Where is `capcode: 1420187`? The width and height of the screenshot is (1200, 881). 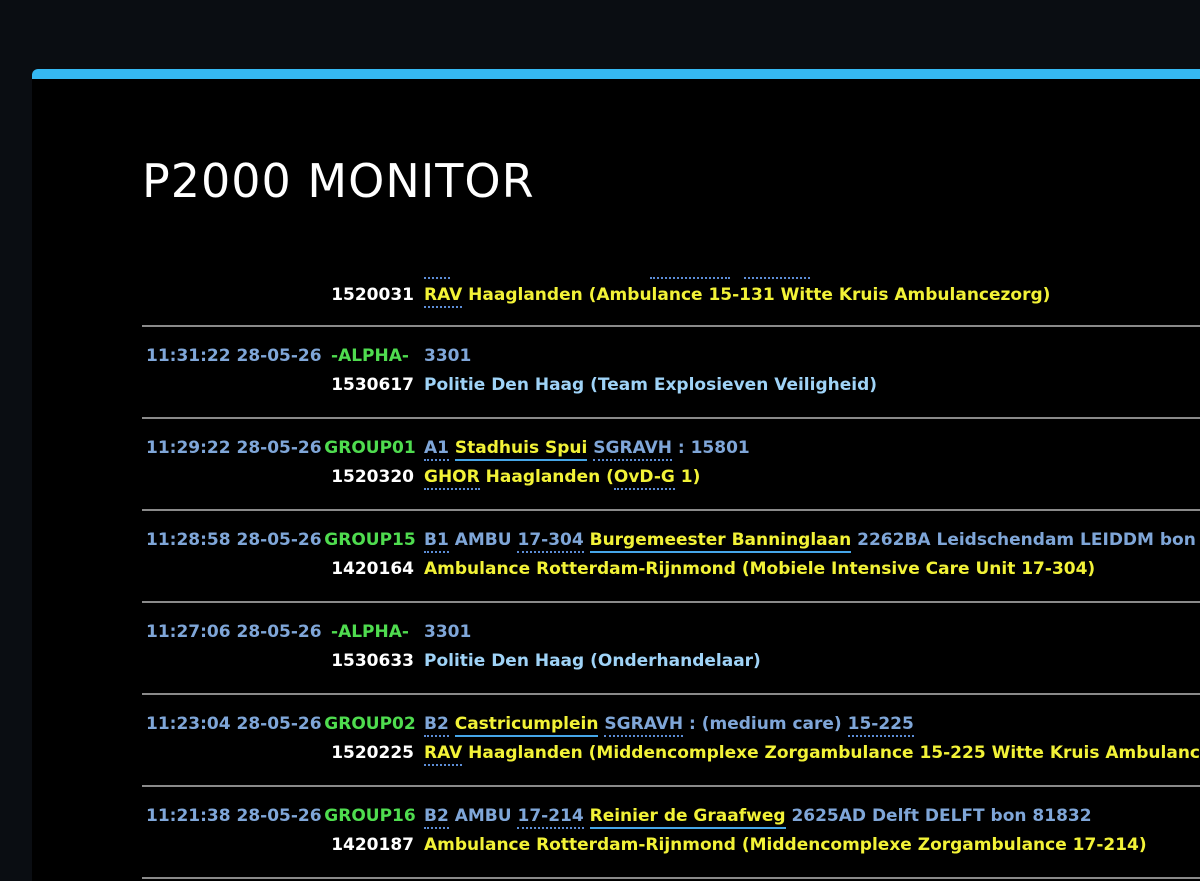 capcode: 1420187 is located at coordinates (372, 845).